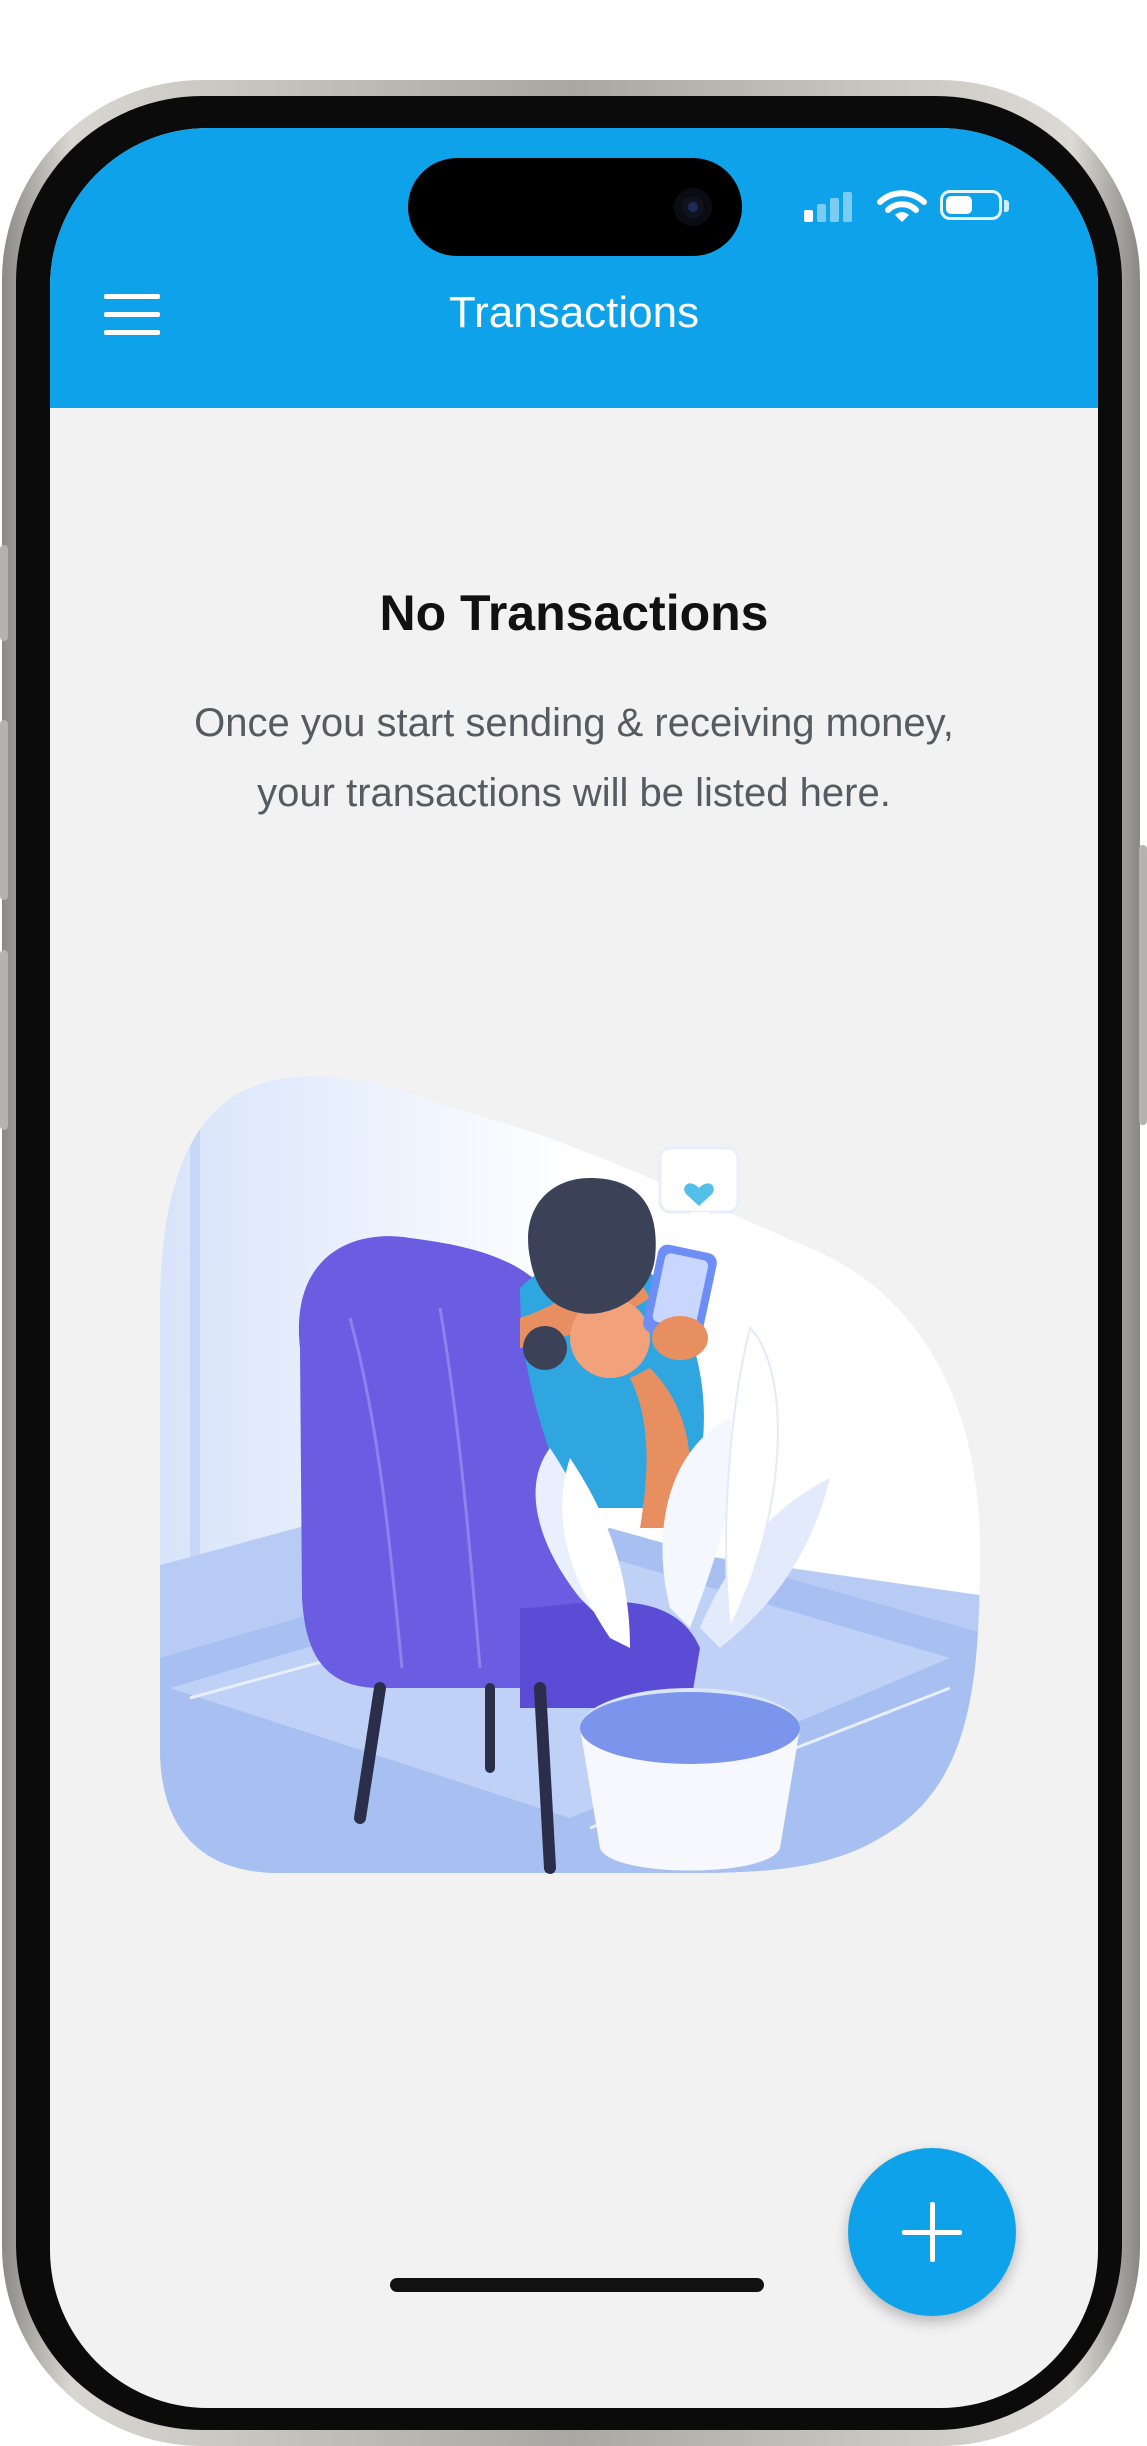 The image size is (1147, 2446). What do you see at coordinates (1143, 985) in the screenshot?
I see `side-button` at bounding box center [1143, 985].